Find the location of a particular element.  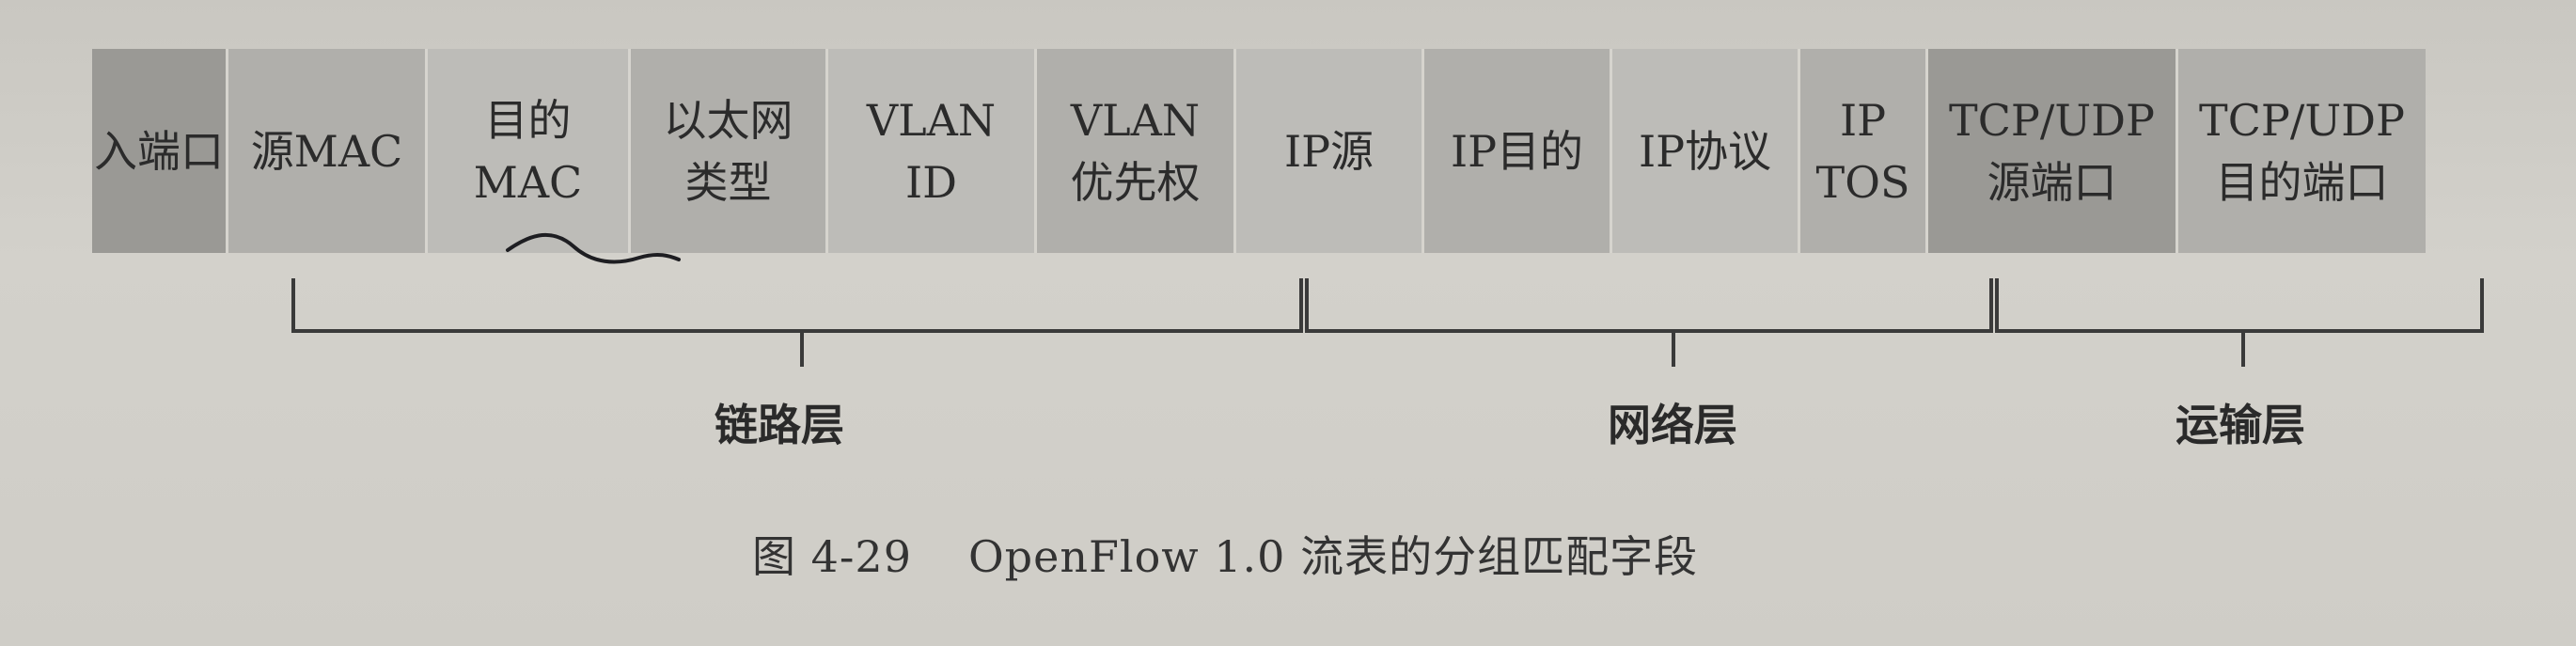

figure-caption: 图 4-29 OpenFlow 1.0 流表的分组匹配字段 is located at coordinates (1225, 554).